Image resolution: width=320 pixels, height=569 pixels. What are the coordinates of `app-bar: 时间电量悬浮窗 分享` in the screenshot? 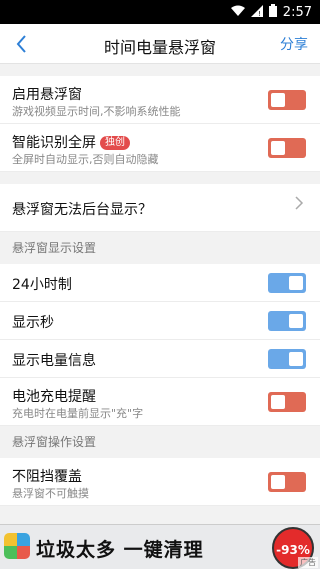 It's located at (160, 44).